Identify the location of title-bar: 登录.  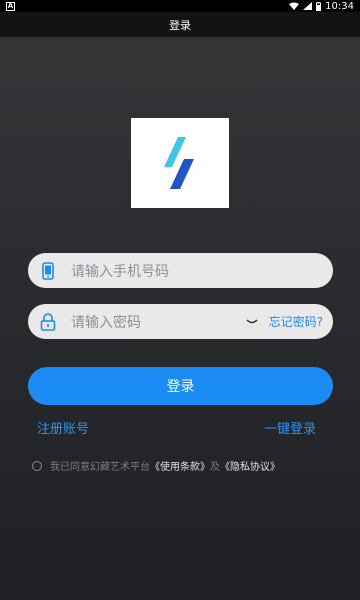
(180, 24).